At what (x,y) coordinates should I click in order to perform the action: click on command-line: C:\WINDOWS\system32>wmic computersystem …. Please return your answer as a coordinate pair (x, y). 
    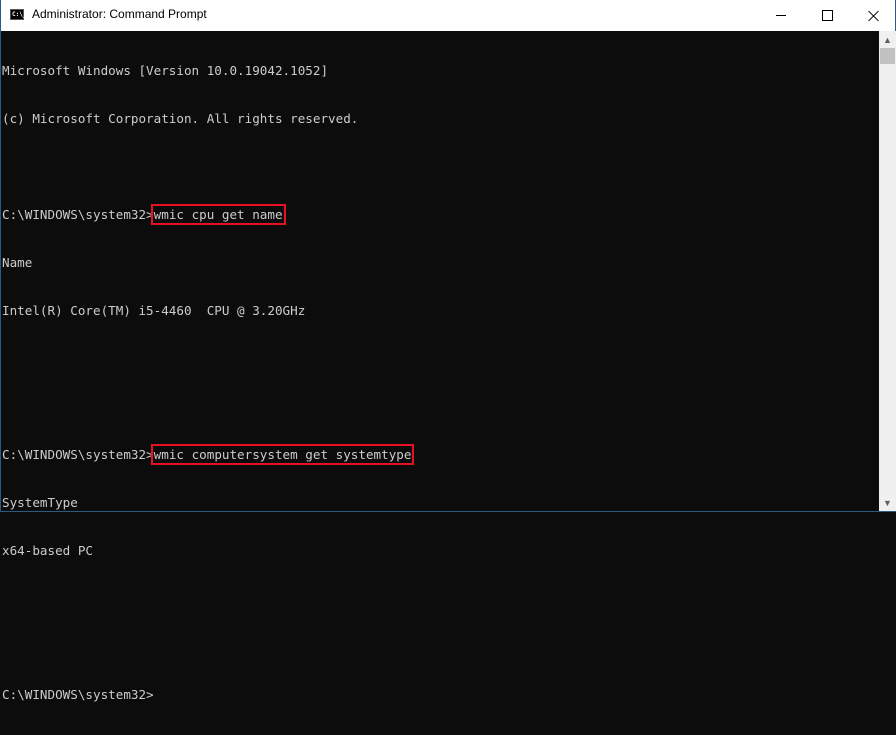
    Looking at the image, I should click on (440, 454).